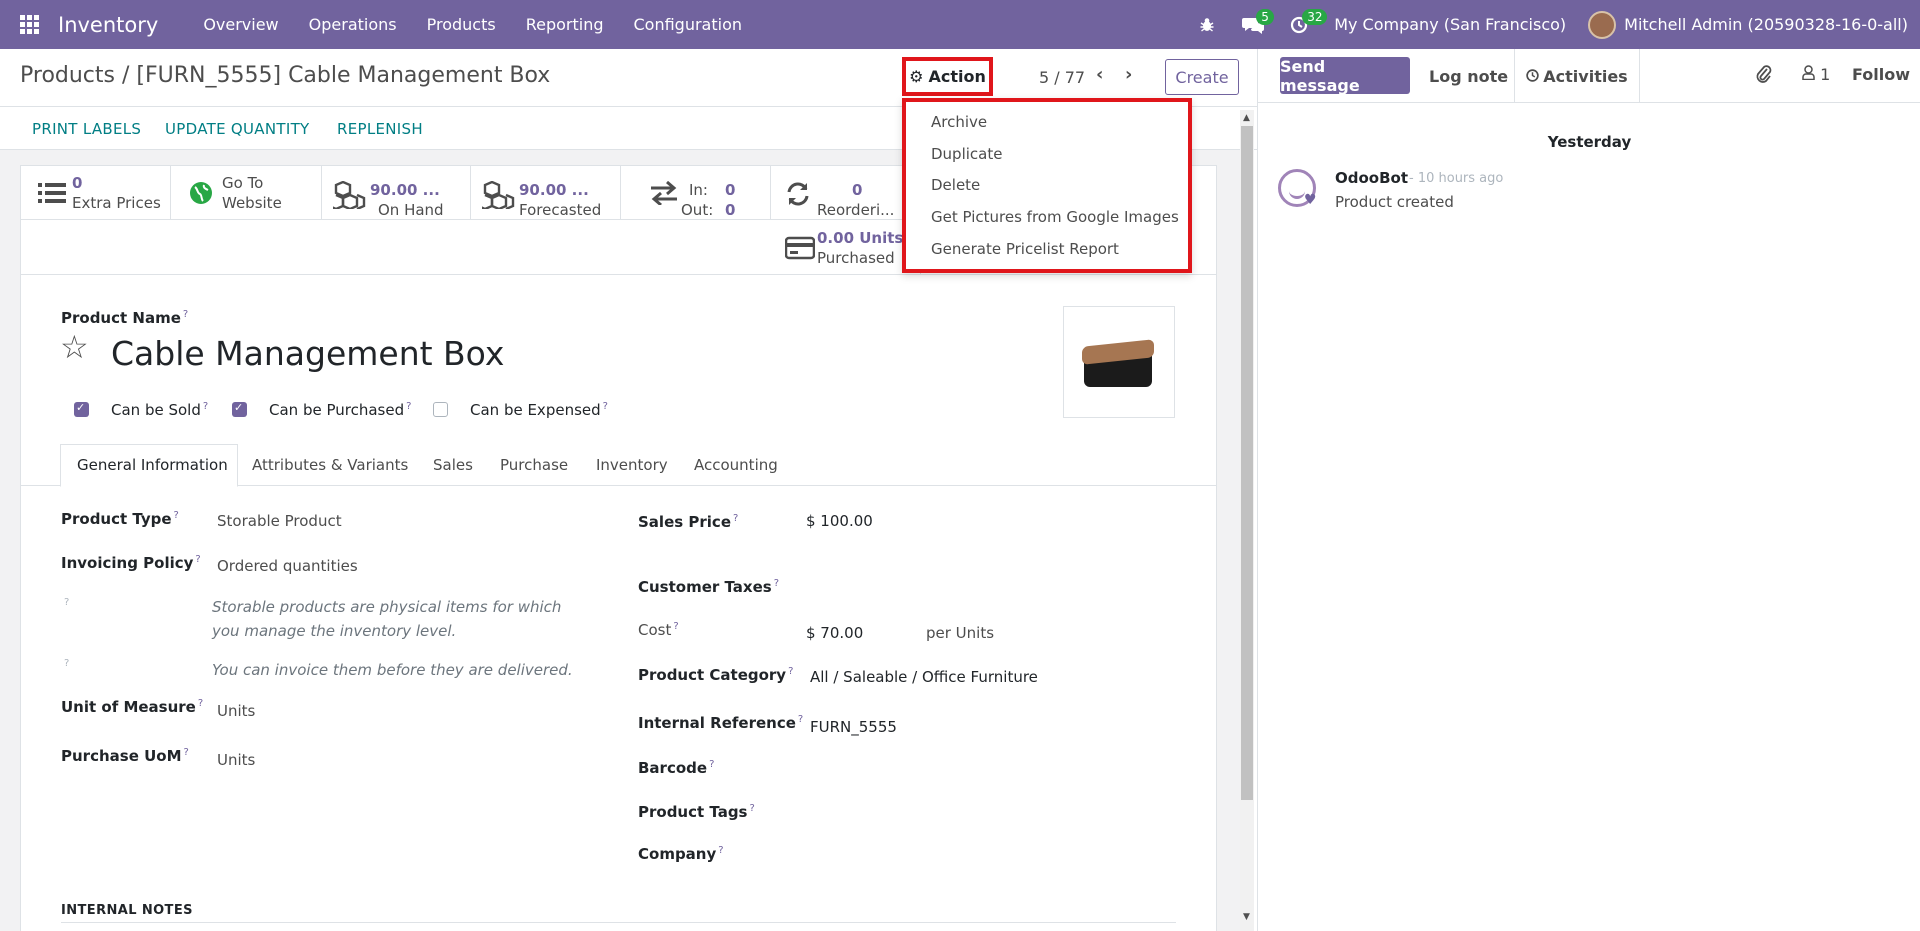  What do you see at coordinates (539, 410) in the screenshot?
I see `can-be-expensed-label: Can be Expensed?` at bounding box center [539, 410].